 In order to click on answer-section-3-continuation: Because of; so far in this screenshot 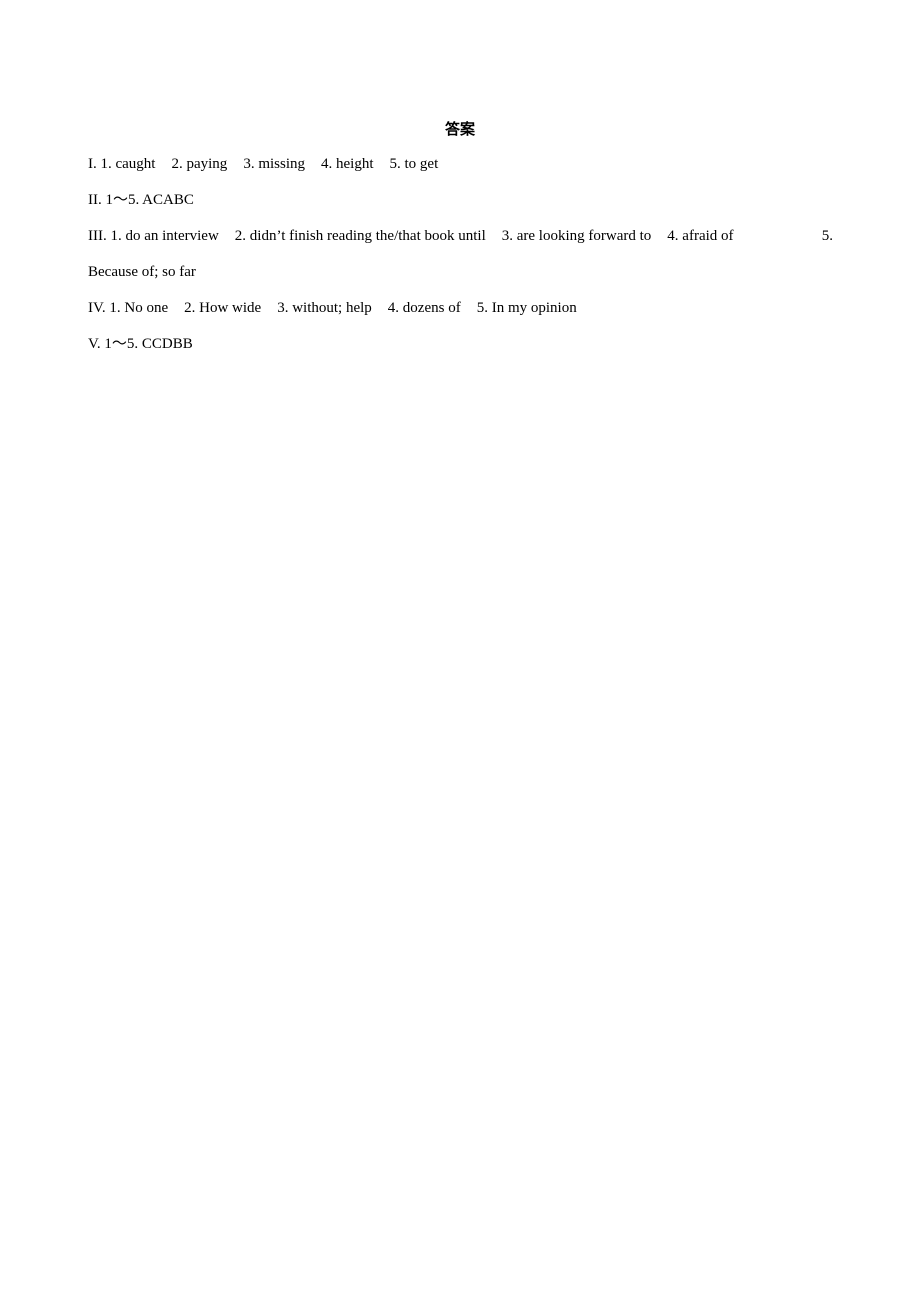, I will do `click(142, 272)`.